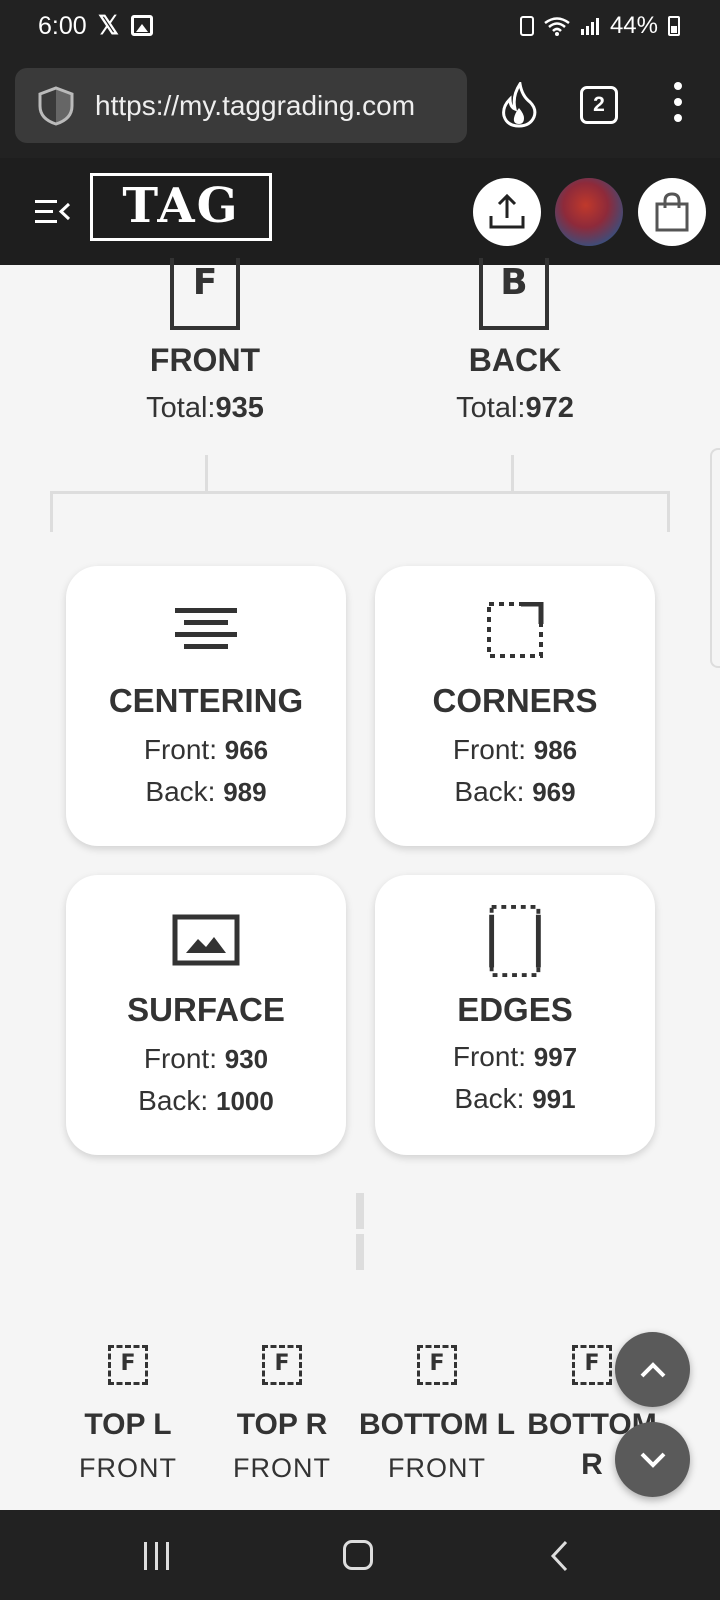 This screenshot has height=1600, width=720. What do you see at coordinates (515, 941) in the screenshot?
I see `edges-icon` at bounding box center [515, 941].